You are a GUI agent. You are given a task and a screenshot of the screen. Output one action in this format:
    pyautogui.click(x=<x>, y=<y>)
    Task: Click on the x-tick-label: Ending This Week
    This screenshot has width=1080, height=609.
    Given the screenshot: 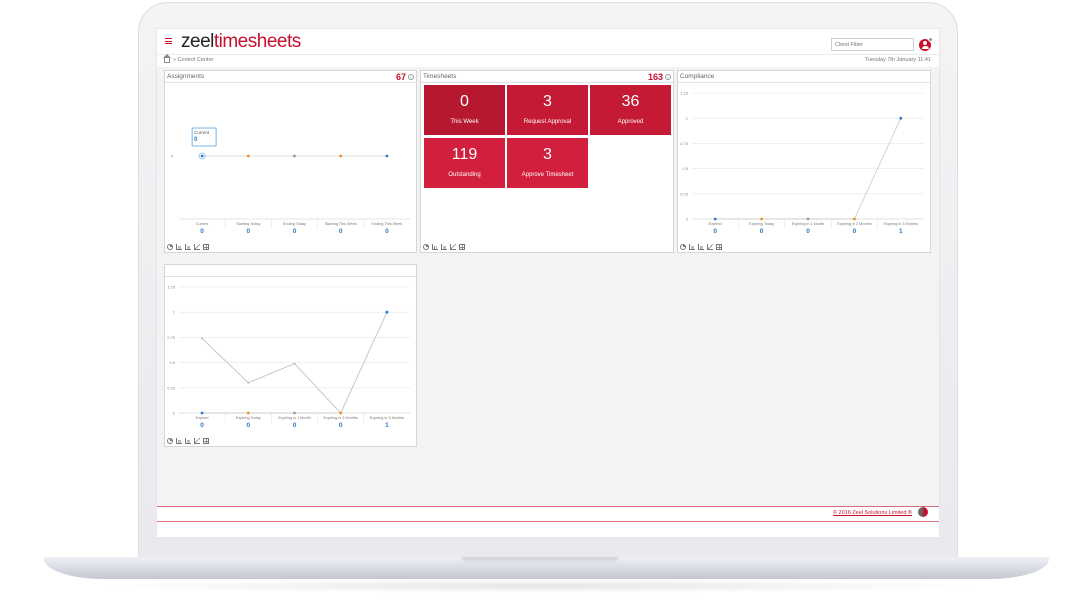 What is the action you would take?
    pyautogui.click(x=387, y=224)
    